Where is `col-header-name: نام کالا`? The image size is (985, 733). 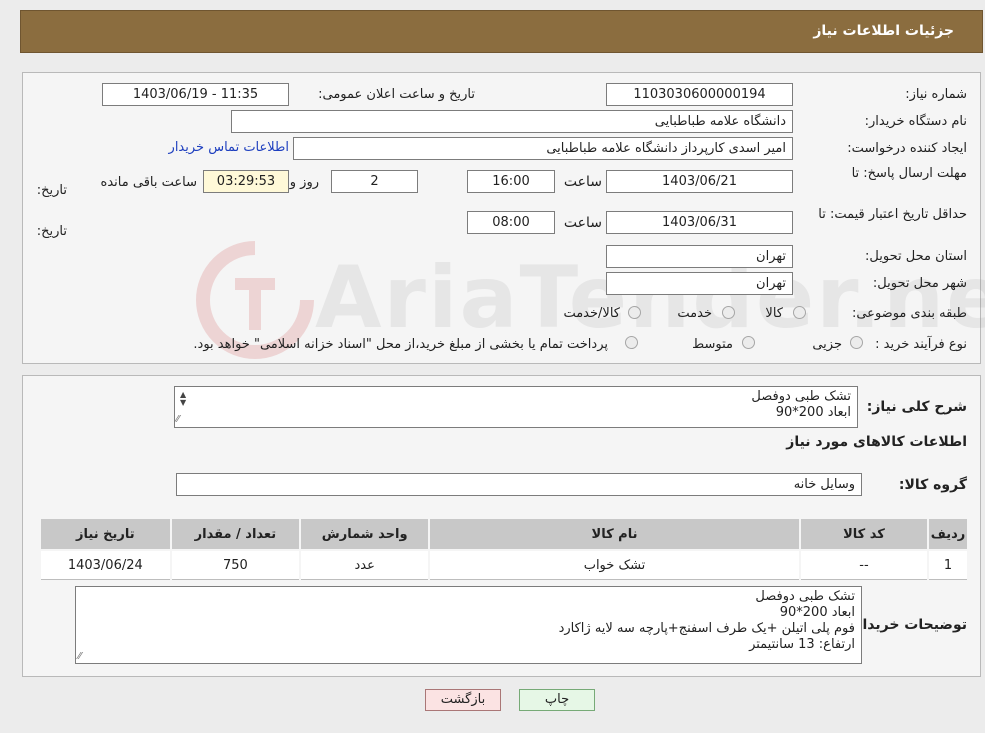
col-header-name: نام کالا is located at coordinates (614, 534).